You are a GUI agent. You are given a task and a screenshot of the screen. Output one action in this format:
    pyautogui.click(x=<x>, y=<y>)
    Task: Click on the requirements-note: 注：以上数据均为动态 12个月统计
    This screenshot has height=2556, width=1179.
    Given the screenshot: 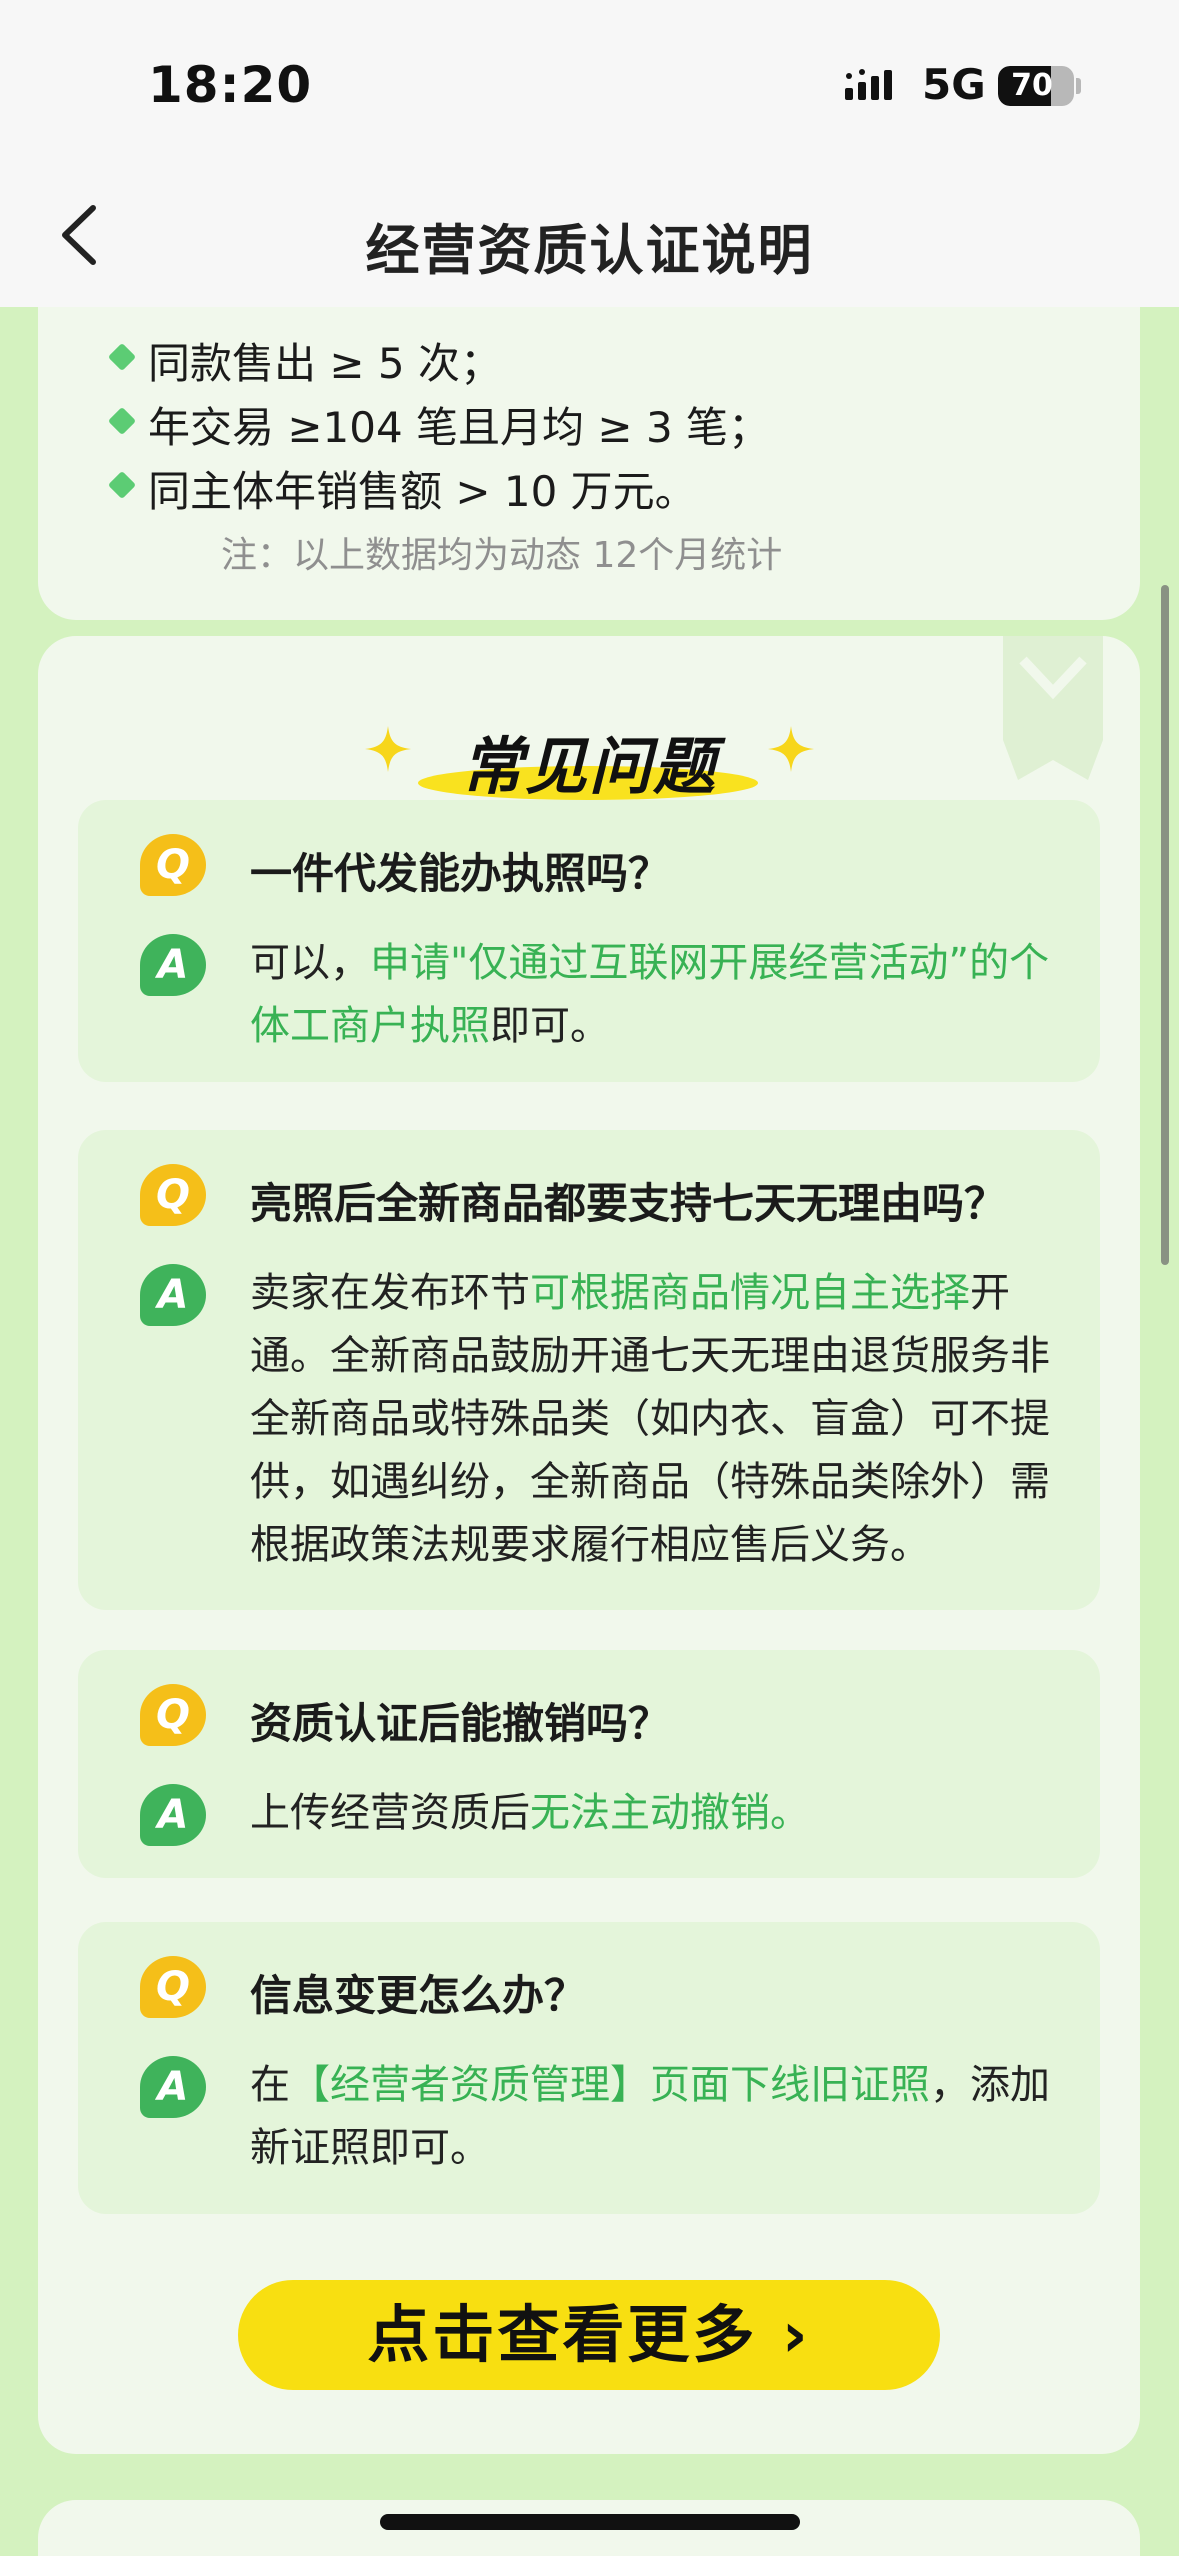 What is the action you would take?
    pyautogui.click(x=502, y=555)
    